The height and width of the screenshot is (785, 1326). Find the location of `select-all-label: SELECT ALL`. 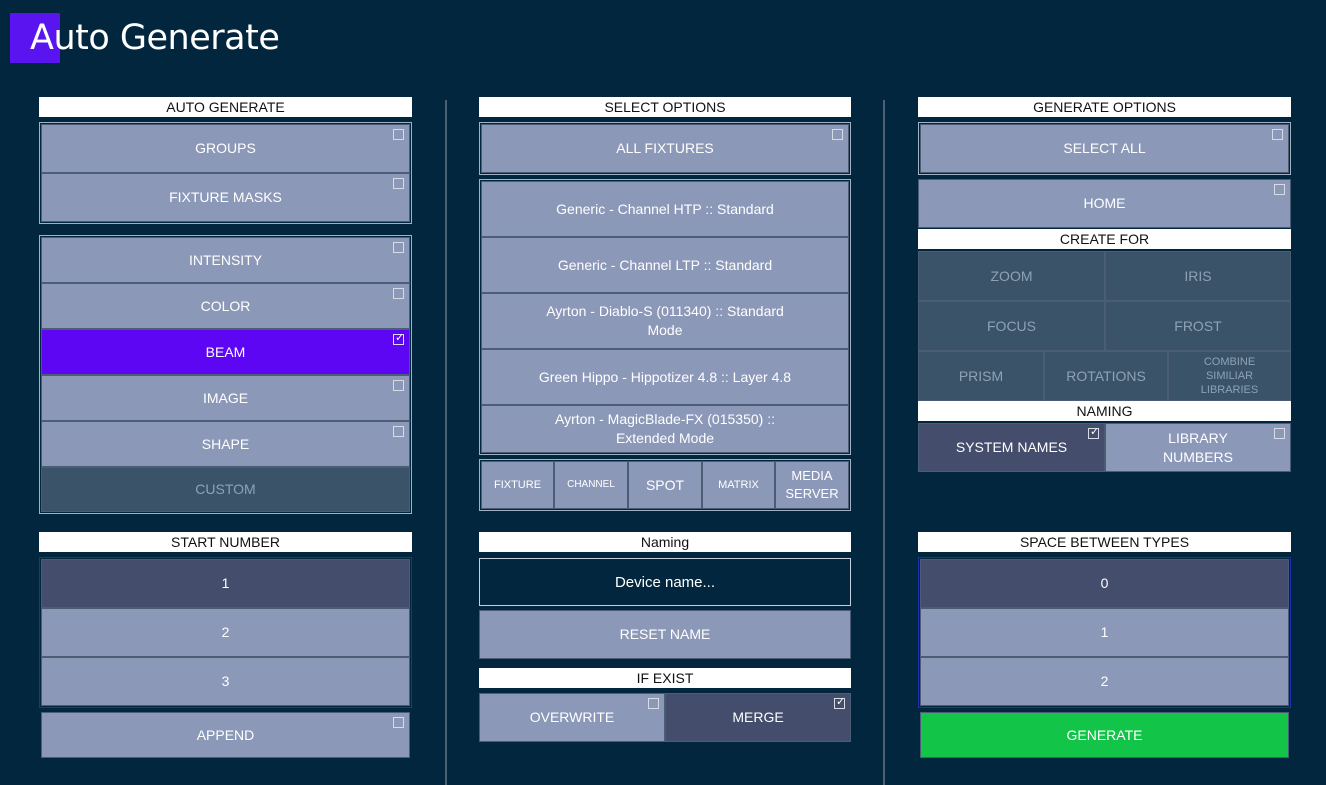

select-all-label: SELECT ALL is located at coordinates (1104, 148).